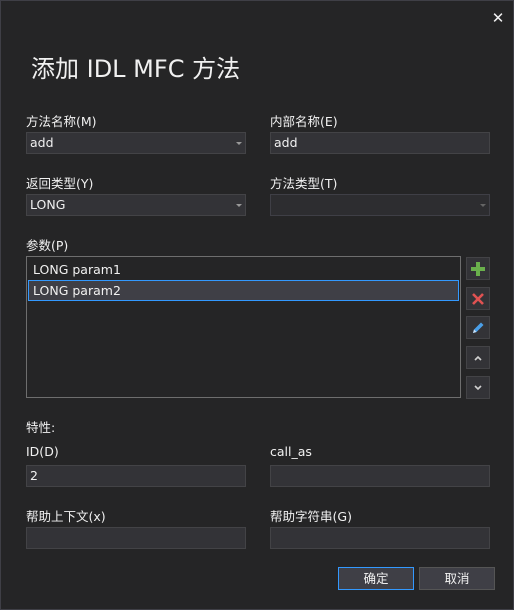 The width and height of the screenshot is (514, 610). What do you see at coordinates (136, 205) in the screenshot?
I see `return-type-combobox: LONG` at bounding box center [136, 205].